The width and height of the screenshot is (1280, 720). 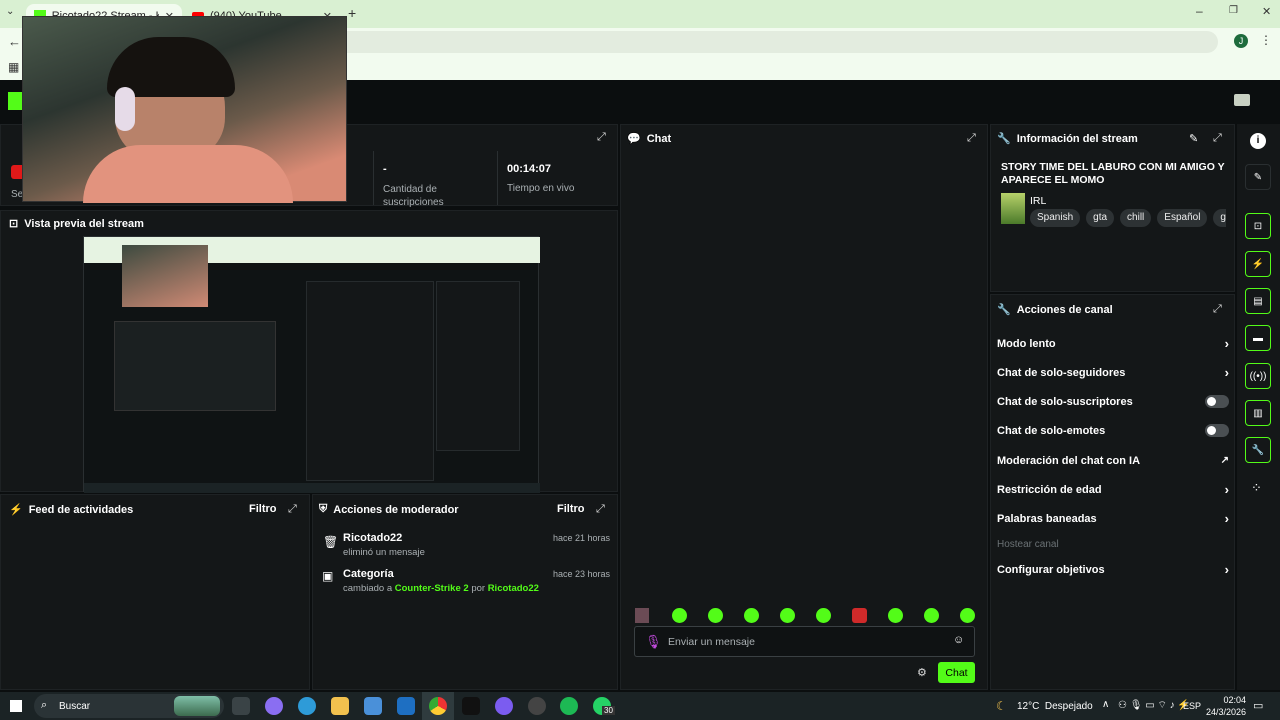 What do you see at coordinates (1113, 569) in the screenshot?
I see `action-configure-goals: Configurar objetivos ›` at bounding box center [1113, 569].